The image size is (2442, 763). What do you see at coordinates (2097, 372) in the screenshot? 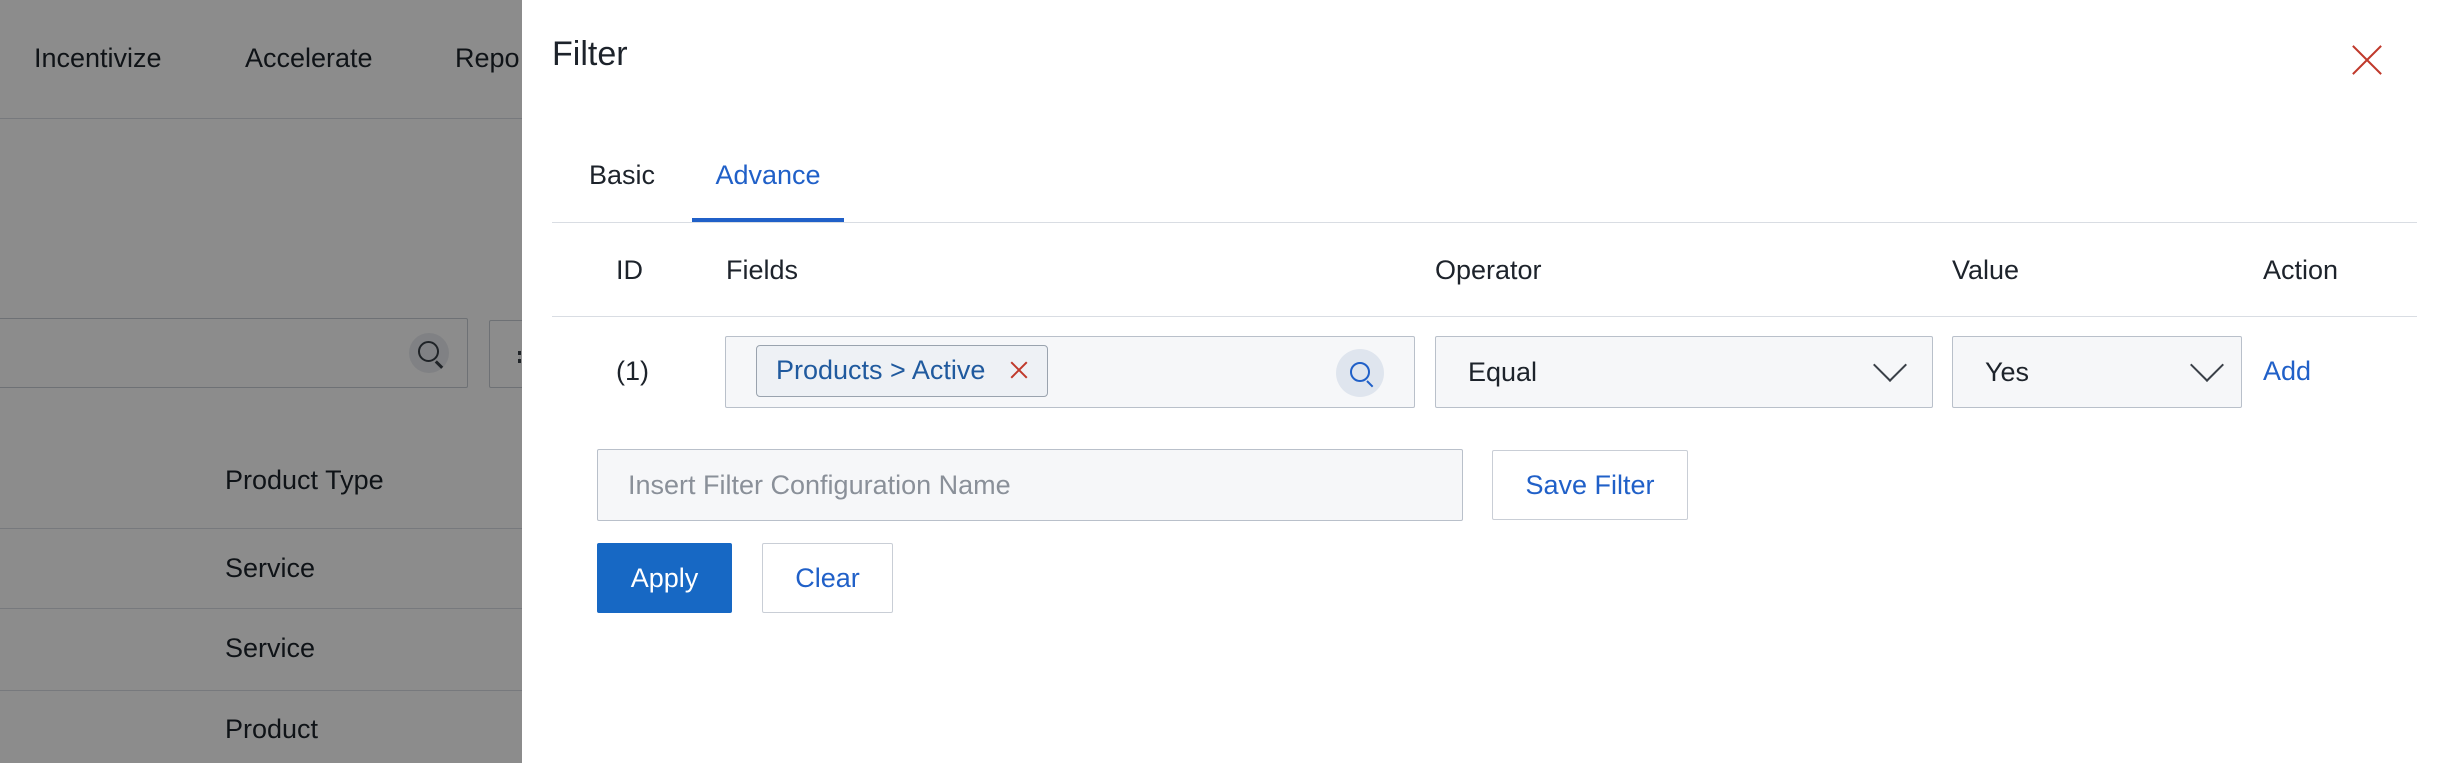
I see `value-select: Yes` at bounding box center [2097, 372].